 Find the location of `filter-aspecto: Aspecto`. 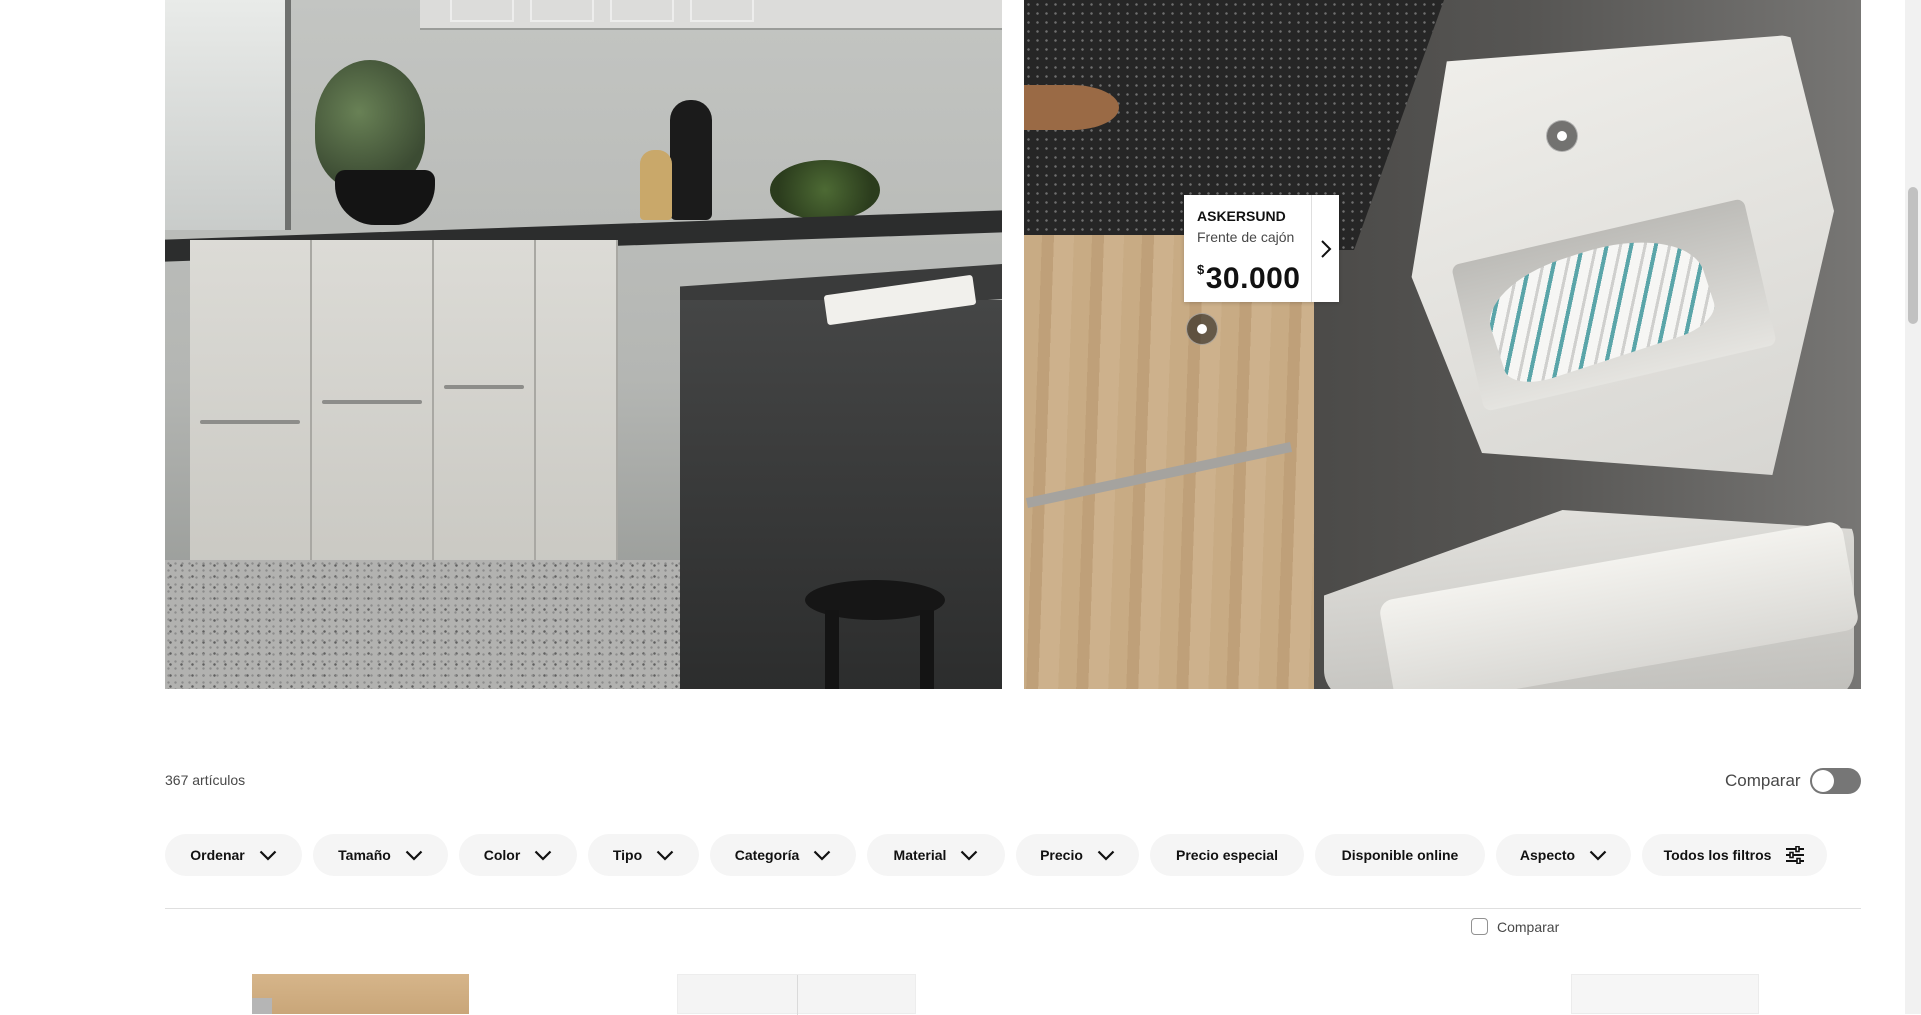

filter-aspecto: Aspecto is located at coordinates (1563, 855).